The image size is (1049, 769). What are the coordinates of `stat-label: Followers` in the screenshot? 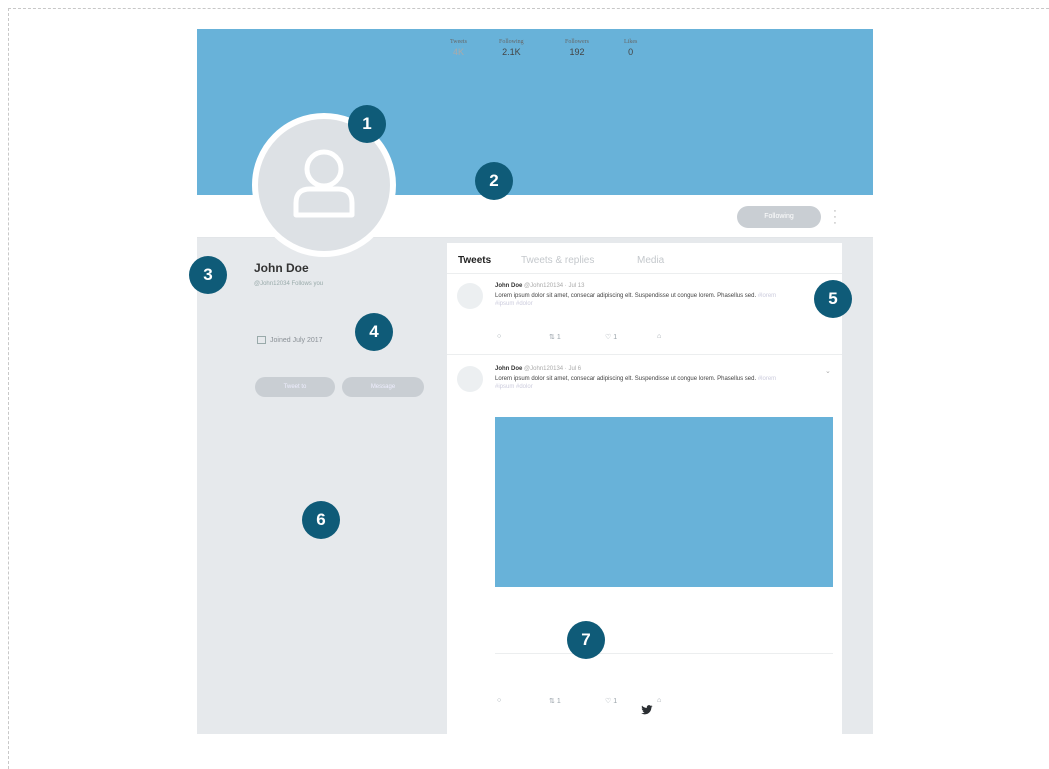 It's located at (577, 42).